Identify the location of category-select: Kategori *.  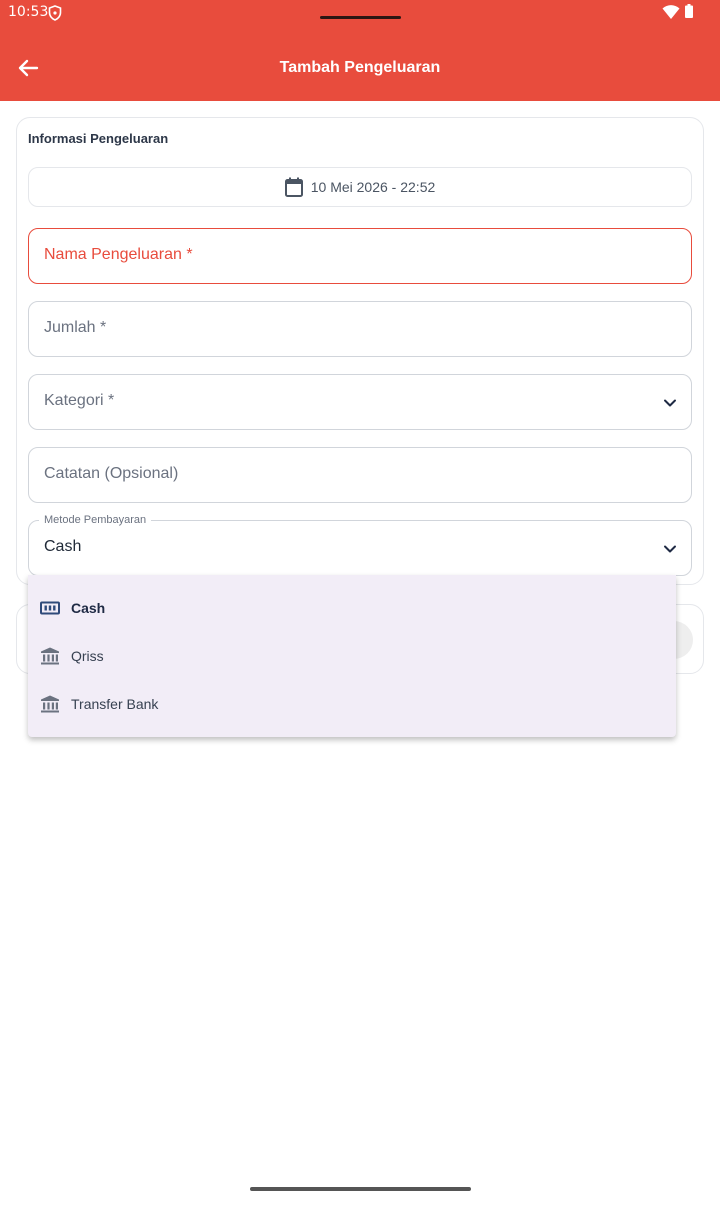
(360, 402).